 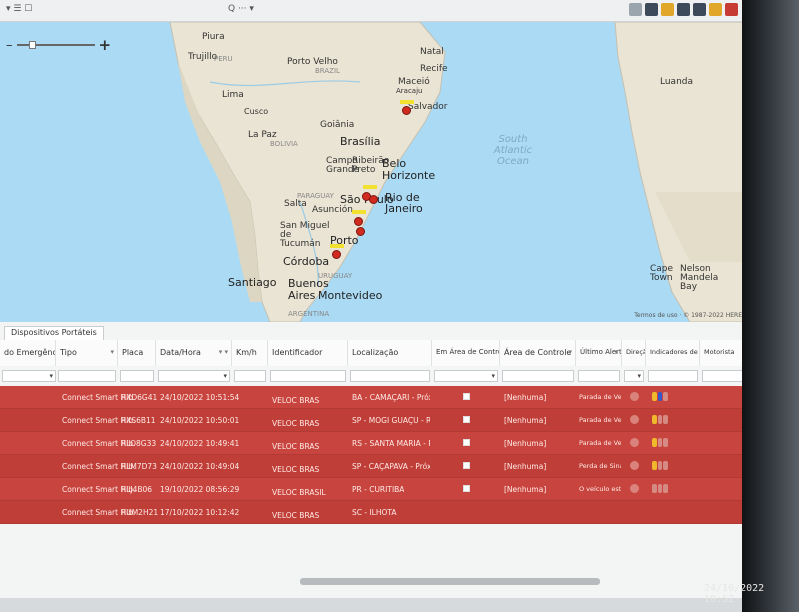 I want to click on col-em-area: Em Área de Controle?, so click(x=466, y=353).